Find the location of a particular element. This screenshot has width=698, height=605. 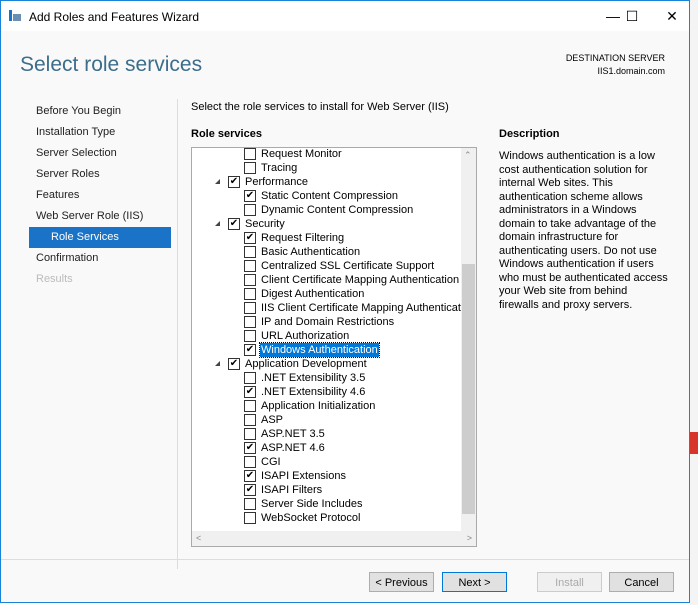

tree-item-label: .NET Extensibility 4.6 is located at coordinates (313, 392).